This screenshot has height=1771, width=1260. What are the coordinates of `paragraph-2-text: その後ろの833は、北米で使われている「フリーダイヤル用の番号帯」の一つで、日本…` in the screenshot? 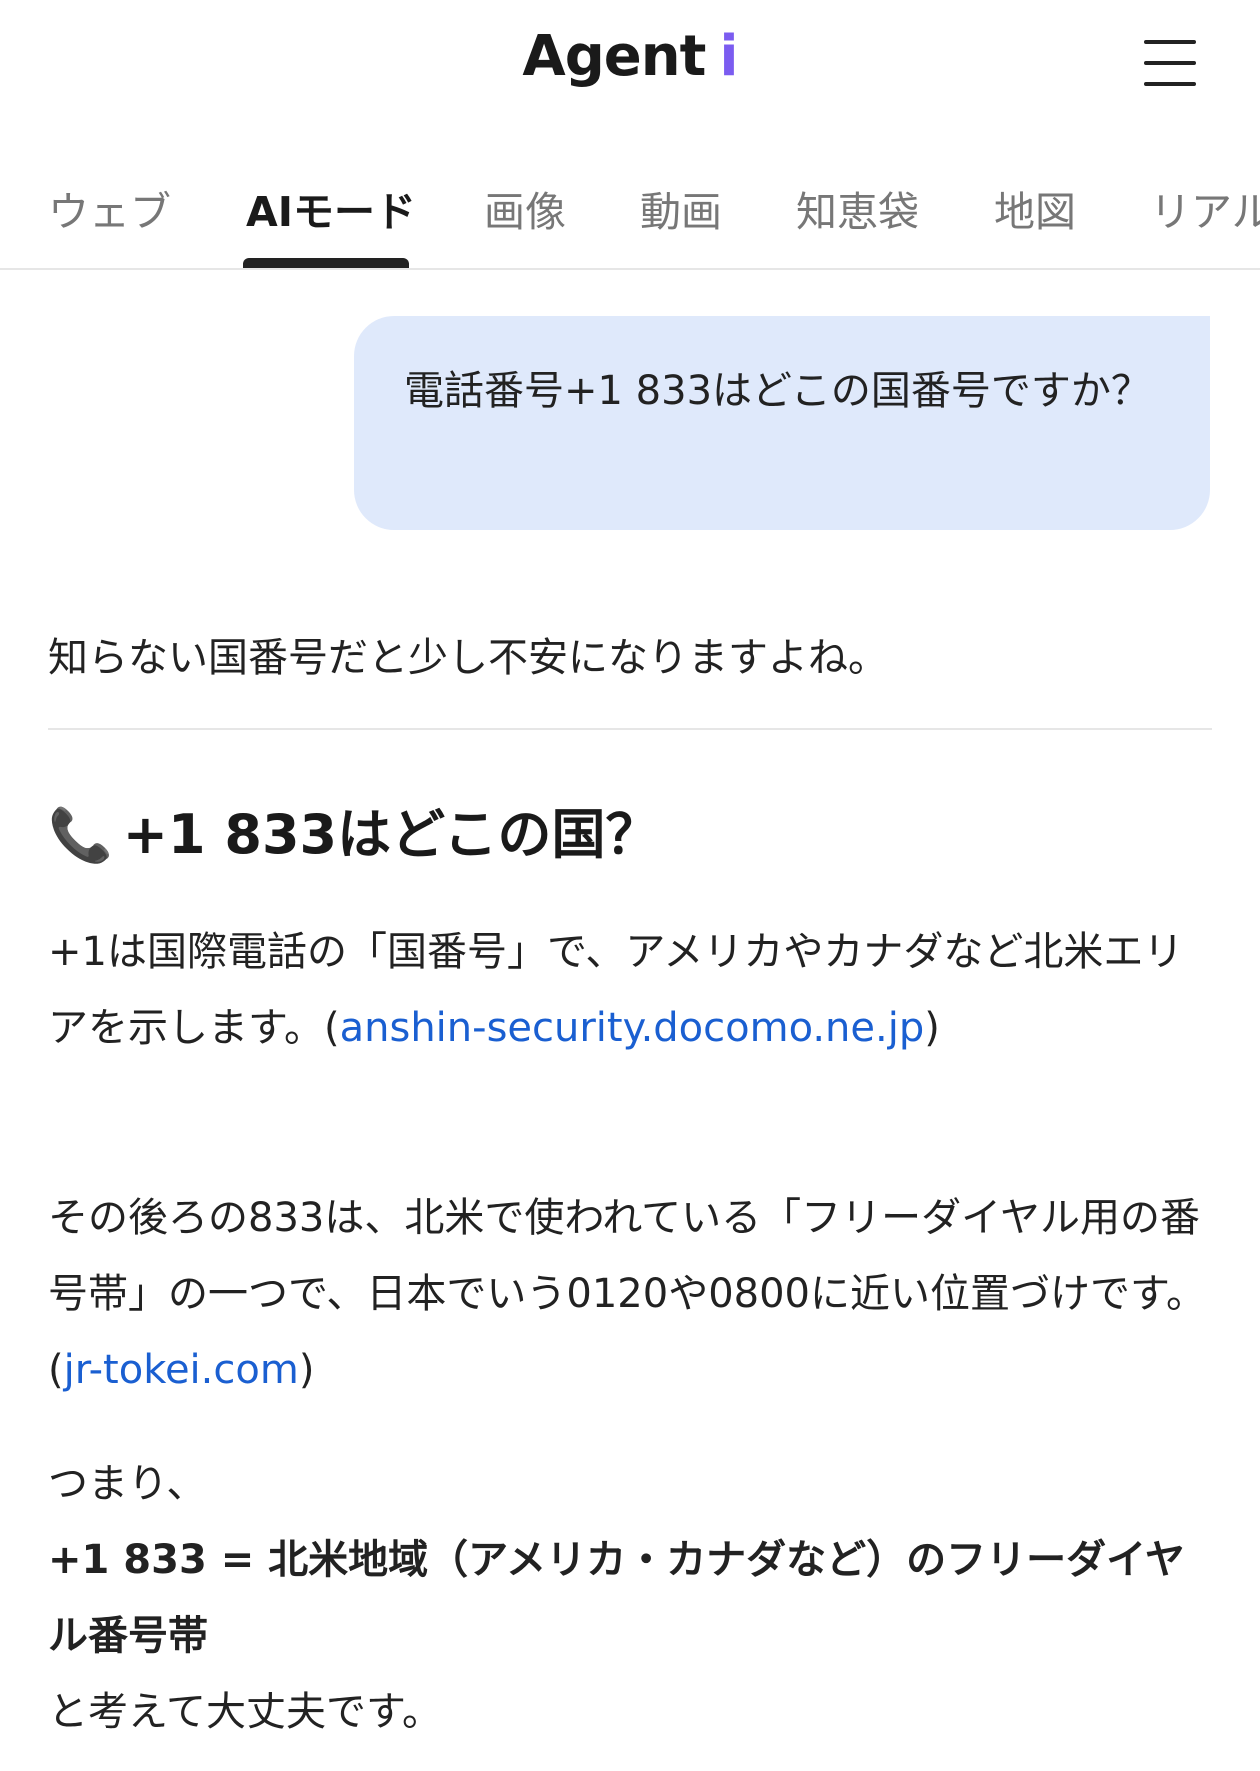 It's located at (627, 1256).